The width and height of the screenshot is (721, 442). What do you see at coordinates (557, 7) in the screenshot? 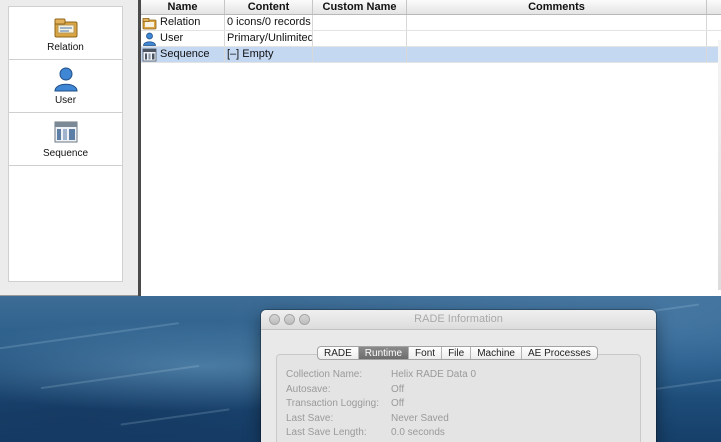
I see `column-header-comments: Comments` at bounding box center [557, 7].